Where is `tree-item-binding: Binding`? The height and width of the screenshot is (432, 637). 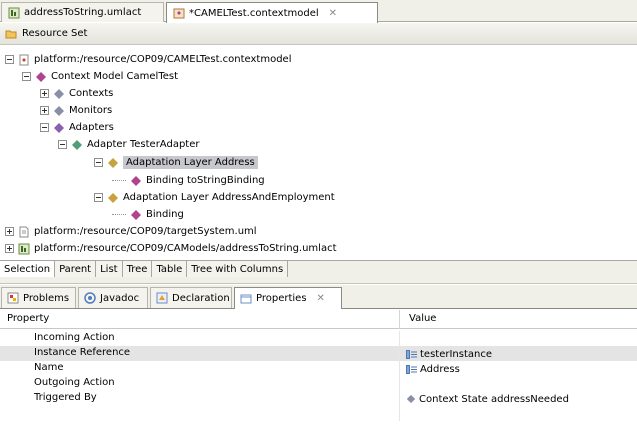 tree-item-binding: Binding is located at coordinates (318, 214).